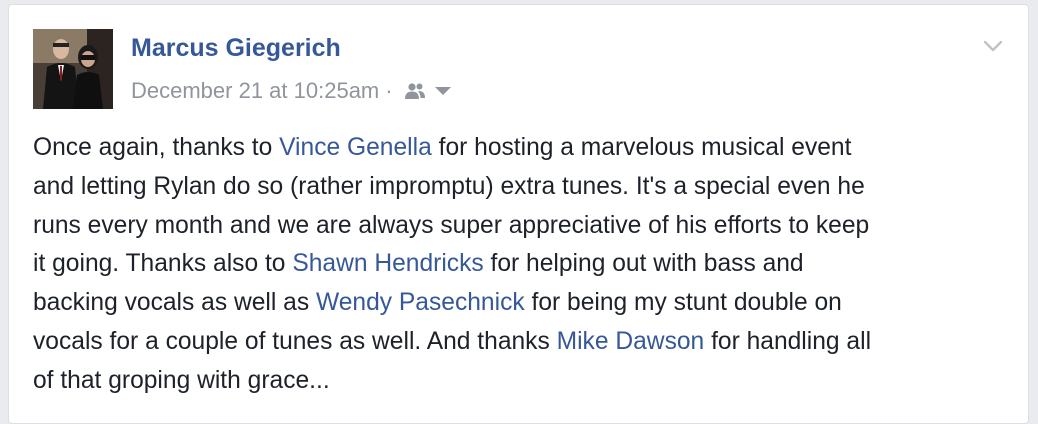  Describe the element at coordinates (414, 91) in the screenshot. I see `friends-icon` at that location.